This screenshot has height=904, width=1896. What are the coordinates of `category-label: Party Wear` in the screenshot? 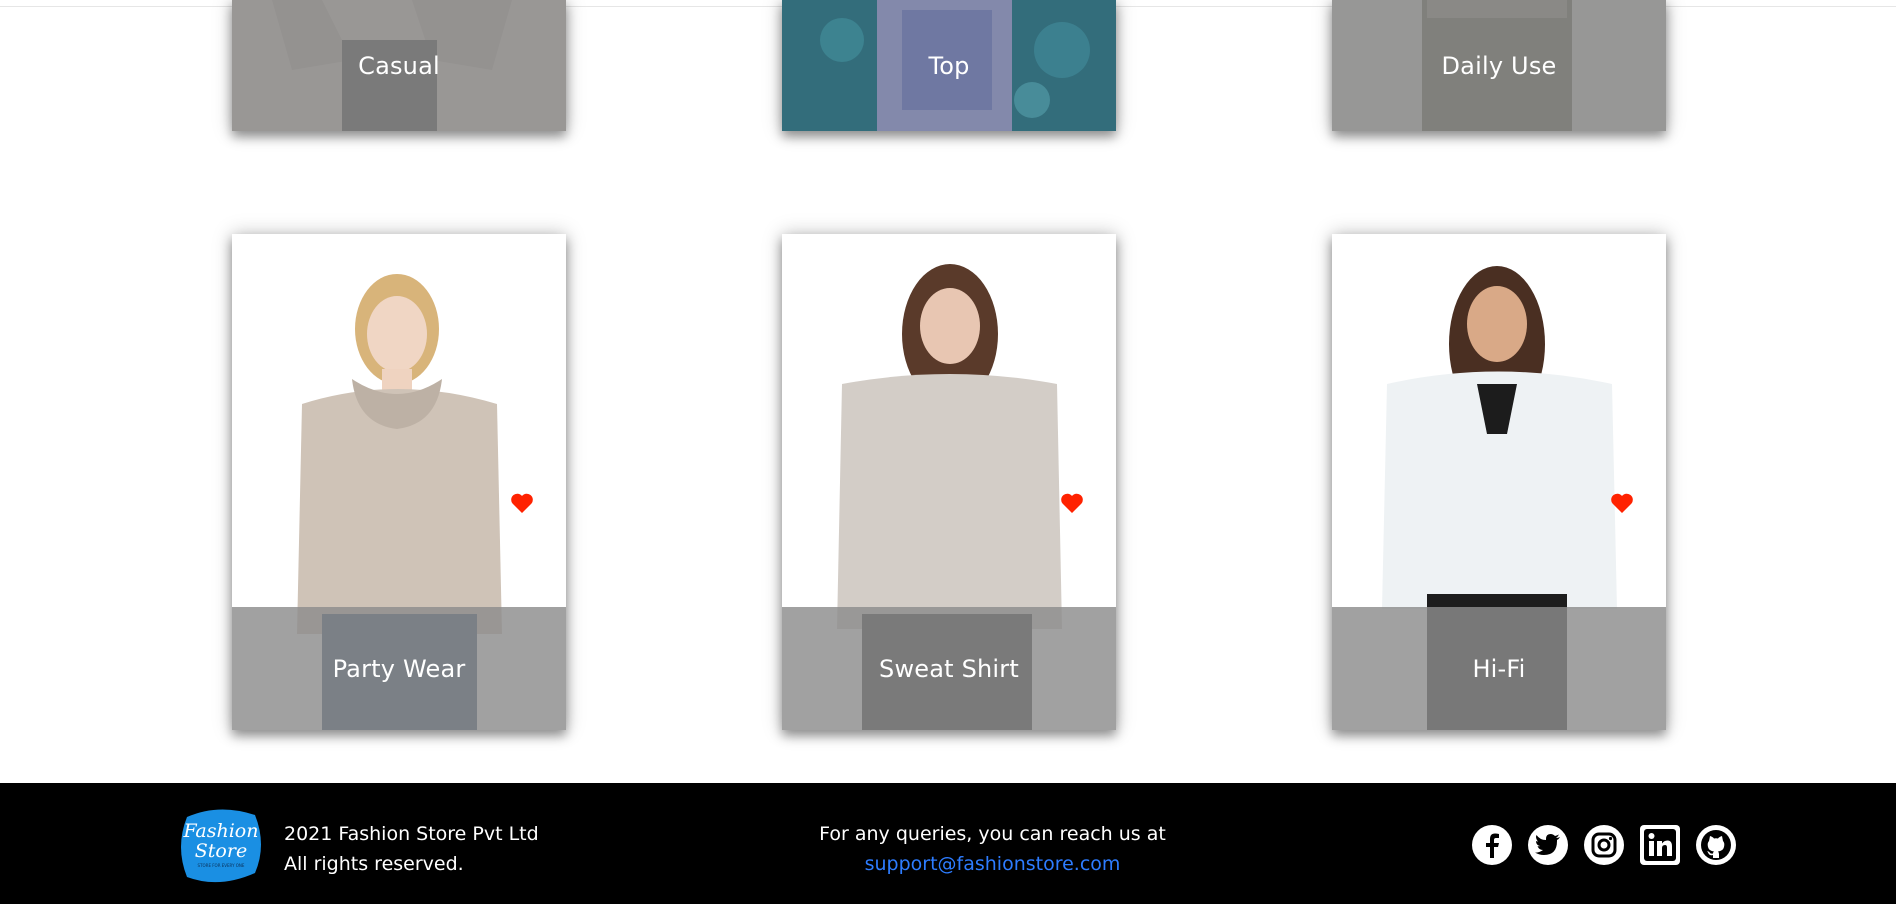 It's located at (399, 668).